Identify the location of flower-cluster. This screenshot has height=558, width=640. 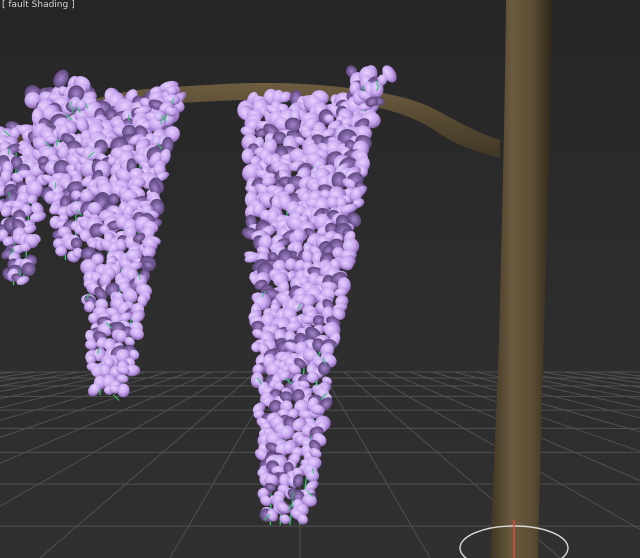
(130, 244).